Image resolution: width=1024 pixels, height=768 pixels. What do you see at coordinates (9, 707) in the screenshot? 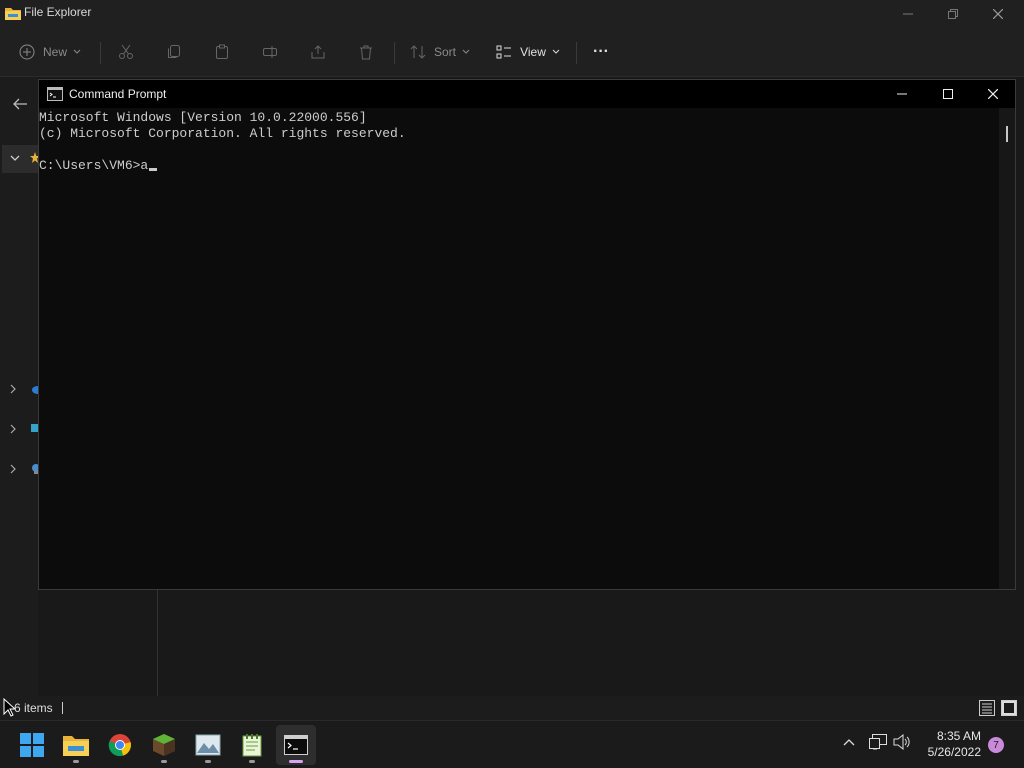
I see `mouse-pointer-icon` at bounding box center [9, 707].